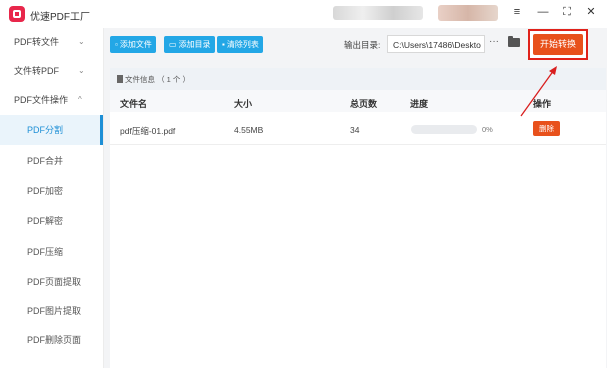 The image size is (607, 368). I want to click on sidebar-item-label: PDF页面提取, so click(54, 282).